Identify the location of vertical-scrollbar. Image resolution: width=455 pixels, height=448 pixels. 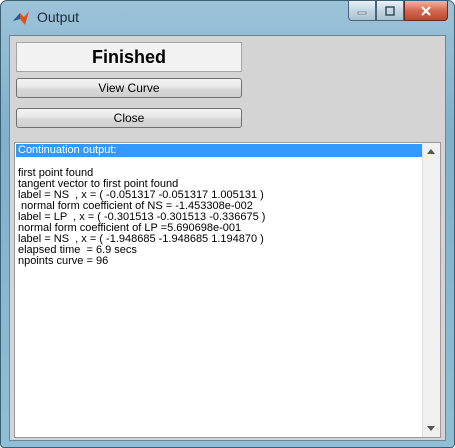
(431, 290).